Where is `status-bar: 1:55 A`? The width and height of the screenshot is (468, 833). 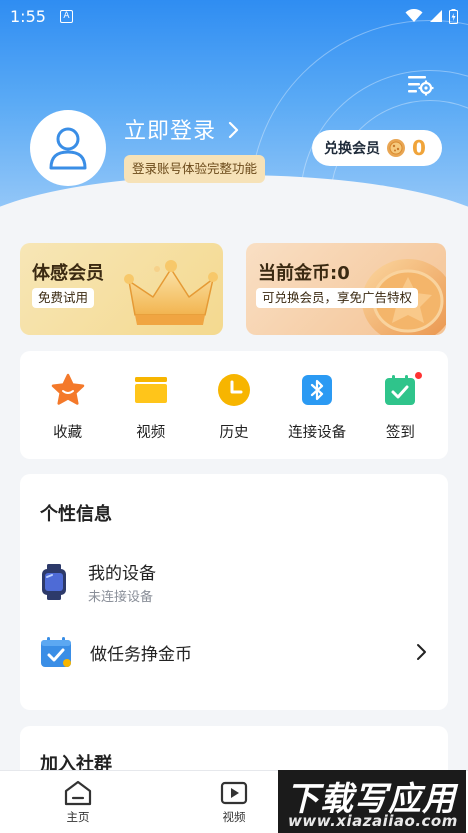 status-bar: 1:55 A is located at coordinates (234, 16).